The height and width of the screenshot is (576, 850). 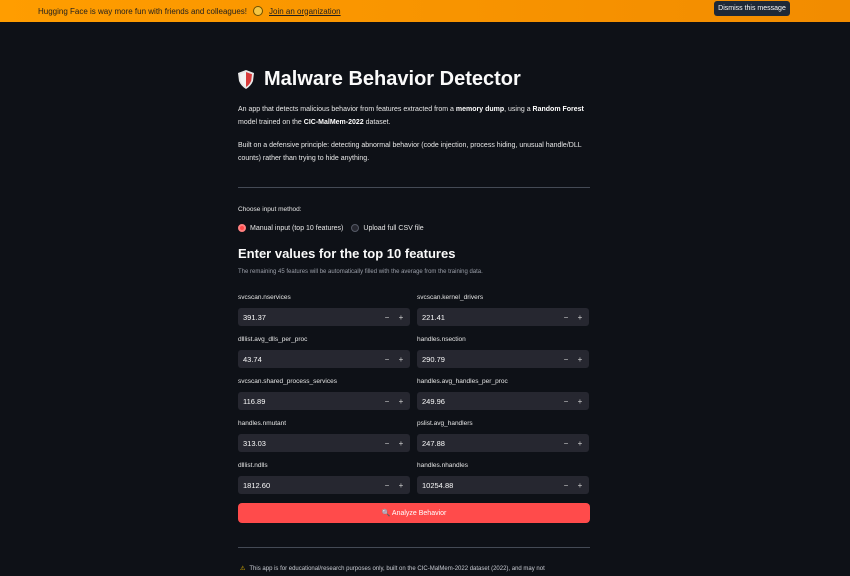 What do you see at coordinates (270, 209) in the screenshot?
I see `input-method-label: Choose input method:` at bounding box center [270, 209].